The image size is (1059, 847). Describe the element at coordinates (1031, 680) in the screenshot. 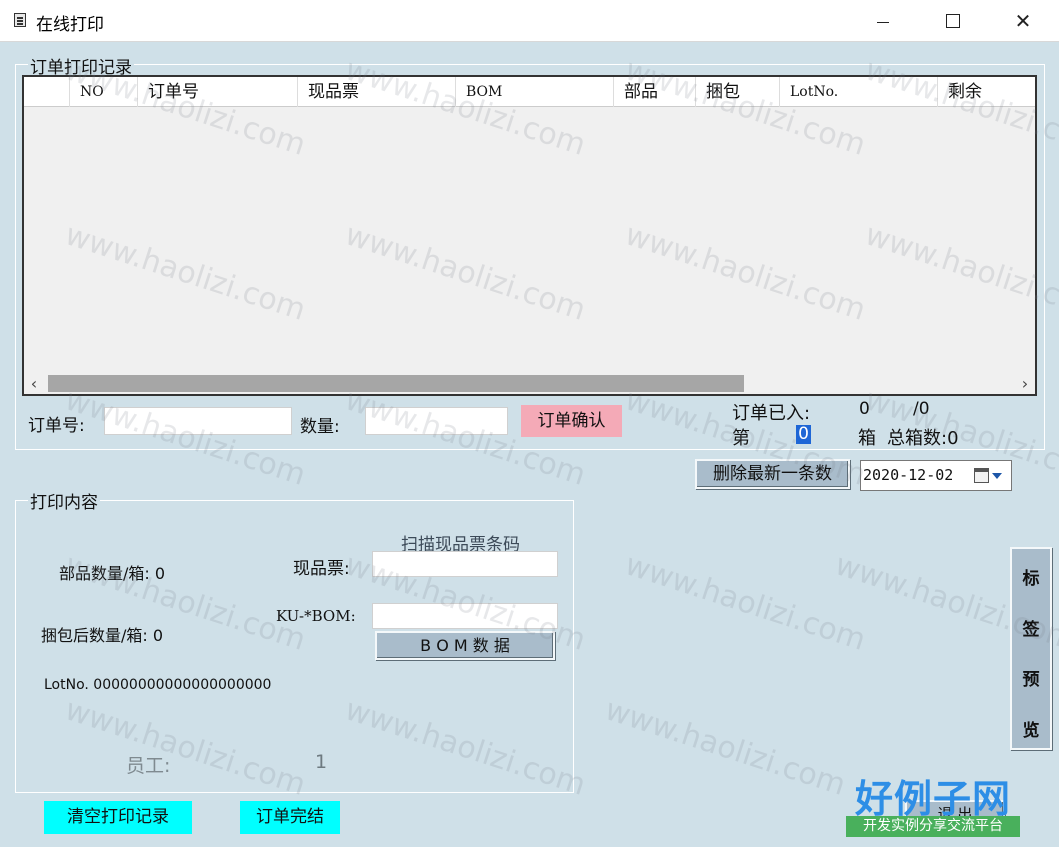

I see `preview-char: 预` at that location.